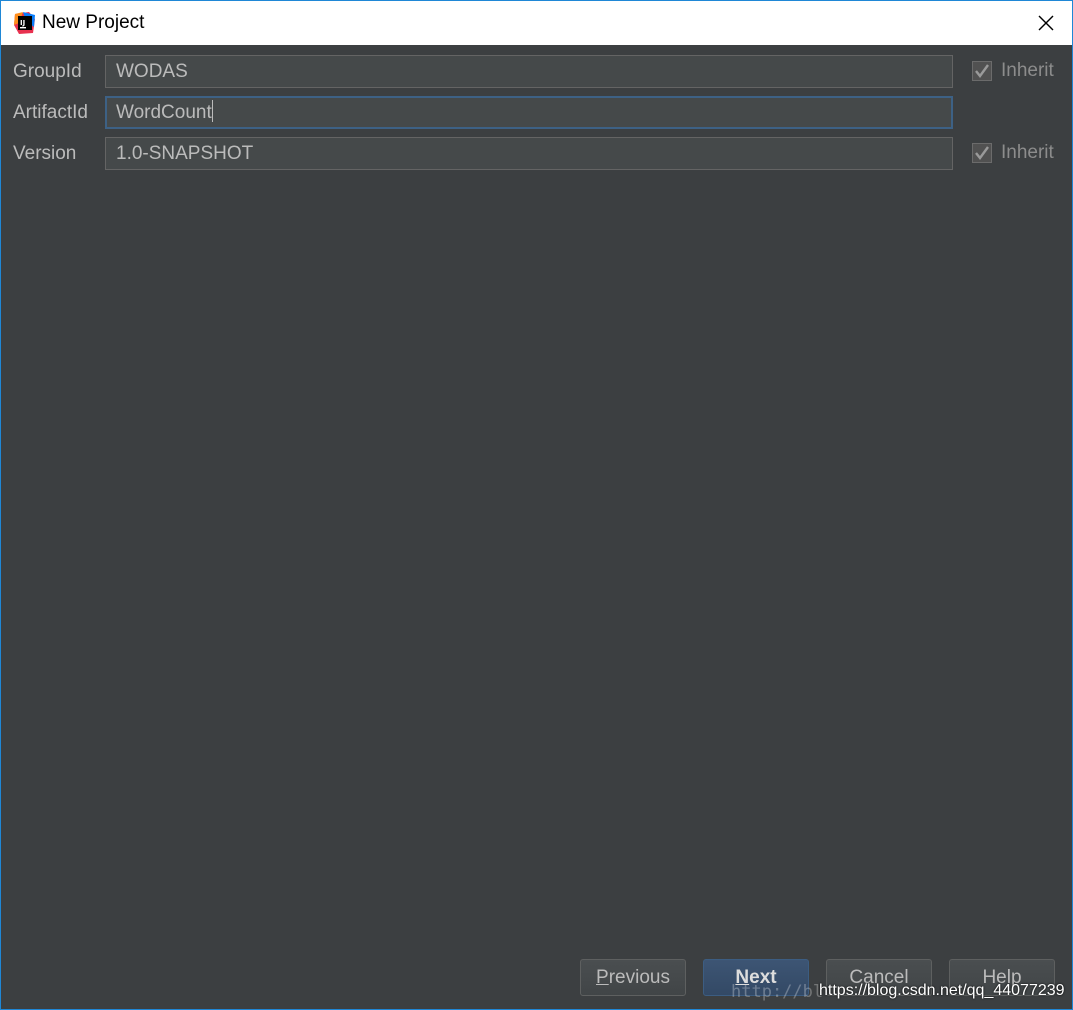  I want to click on group-id-inherit-checkbox, so click(982, 71).